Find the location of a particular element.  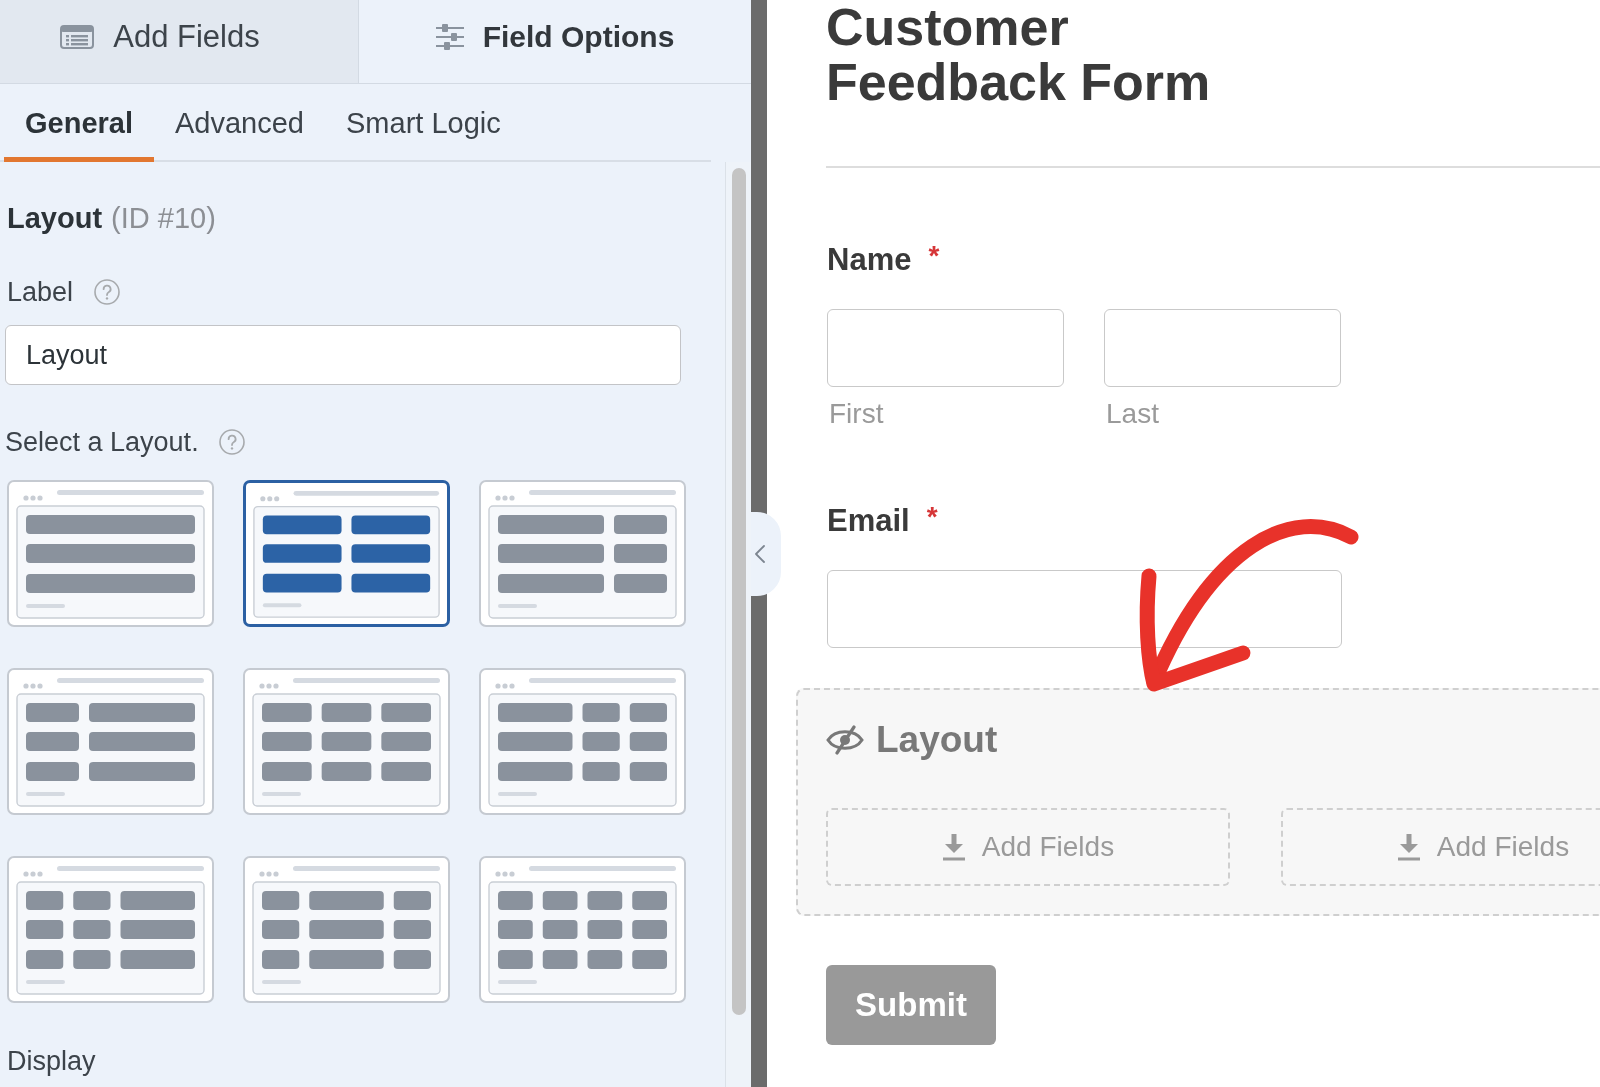

chevron-left-icon is located at coordinates (760, 554).